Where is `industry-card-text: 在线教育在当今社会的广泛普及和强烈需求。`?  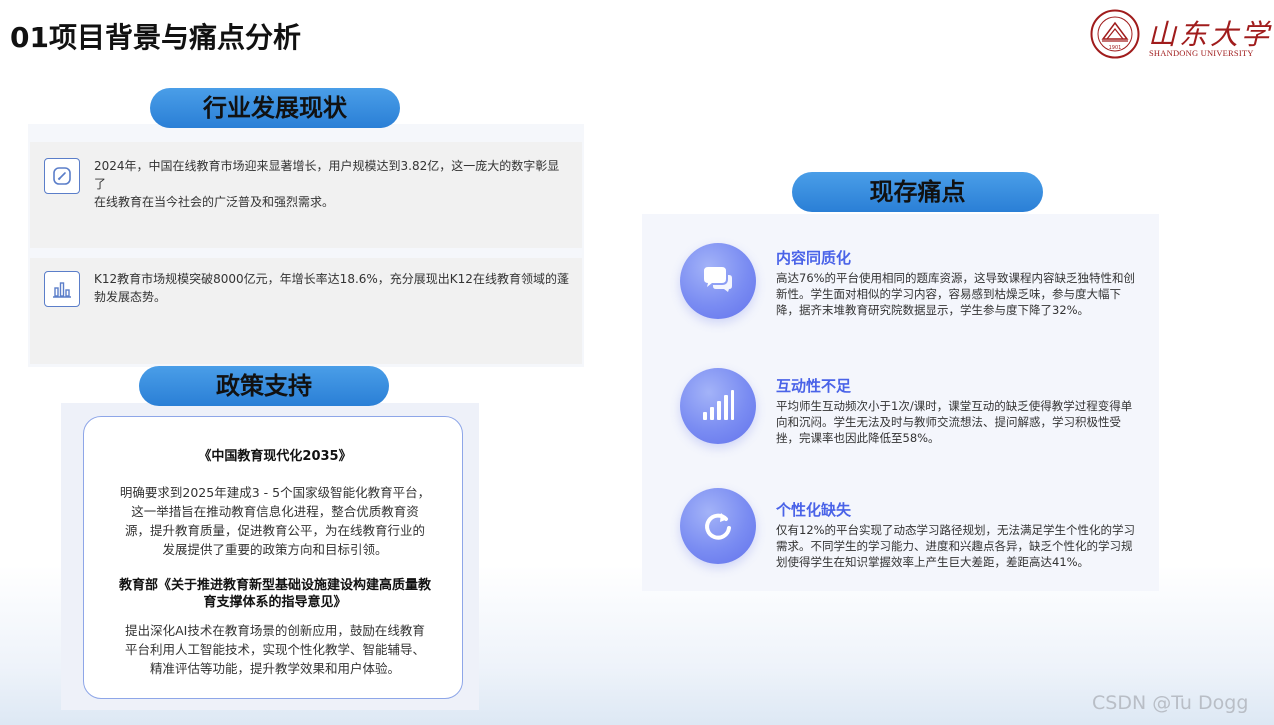
industry-card-text: 在线教育在当今社会的广泛普及和强烈需求。 is located at coordinates (214, 202).